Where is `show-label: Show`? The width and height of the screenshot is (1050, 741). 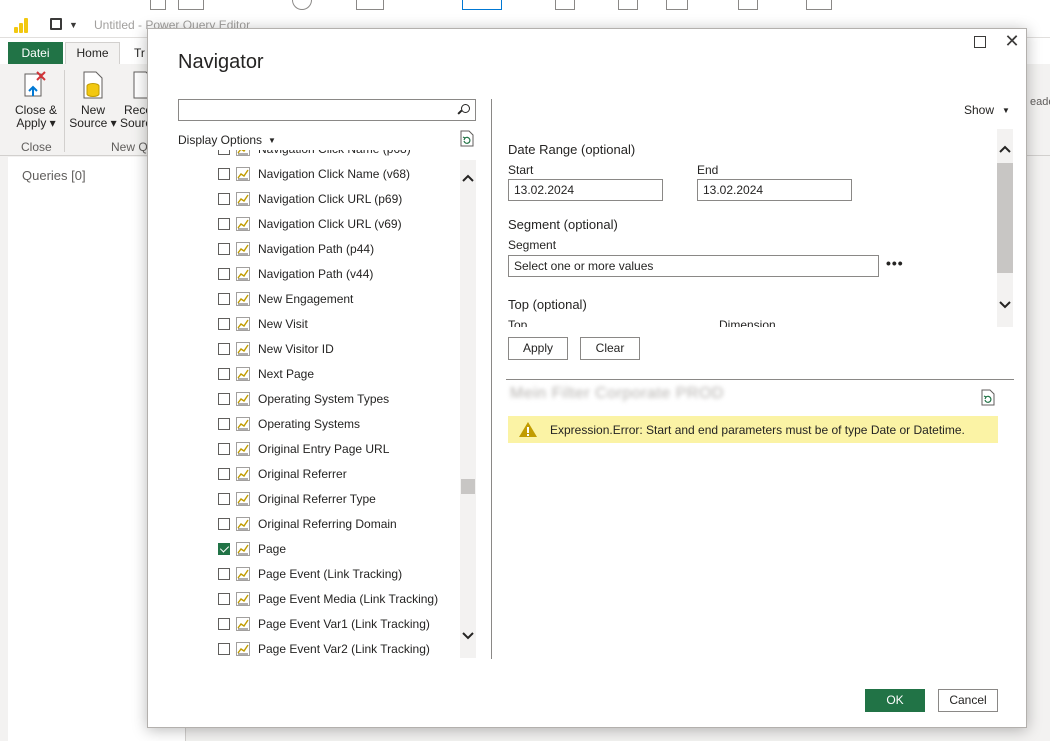 show-label: Show is located at coordinates (979, 110).